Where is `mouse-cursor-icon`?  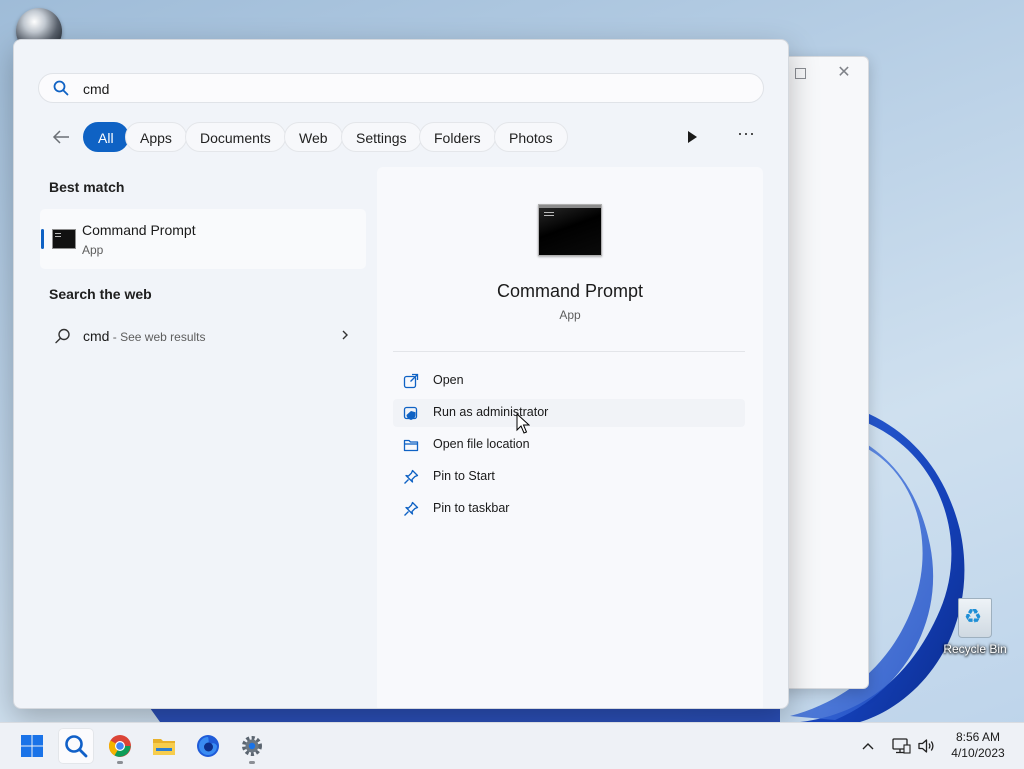 mouse-cursor-icon is located at coordinates (523, 423).